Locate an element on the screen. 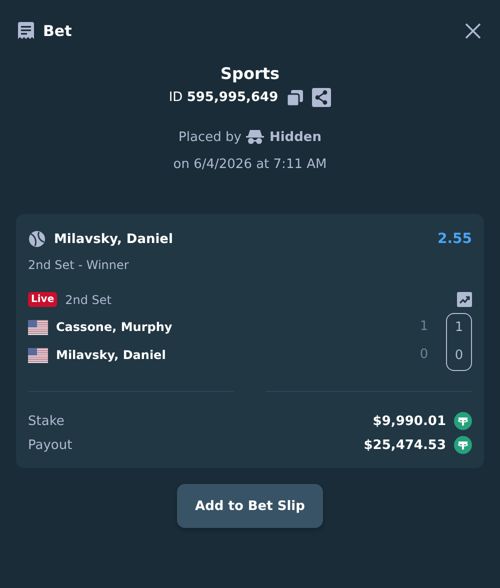 This screenshot has width=500, height=588. total-label: Payout is located at coordinates (51, 445).